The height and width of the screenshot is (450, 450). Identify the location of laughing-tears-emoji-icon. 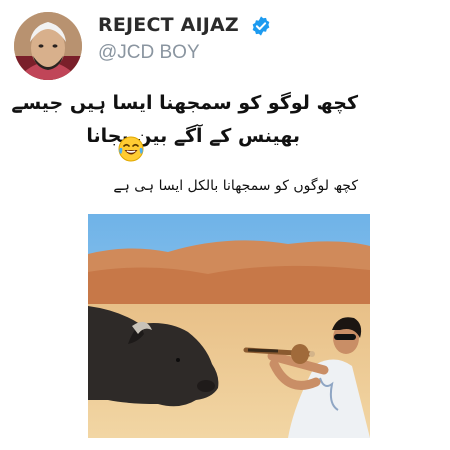
(131, 149).